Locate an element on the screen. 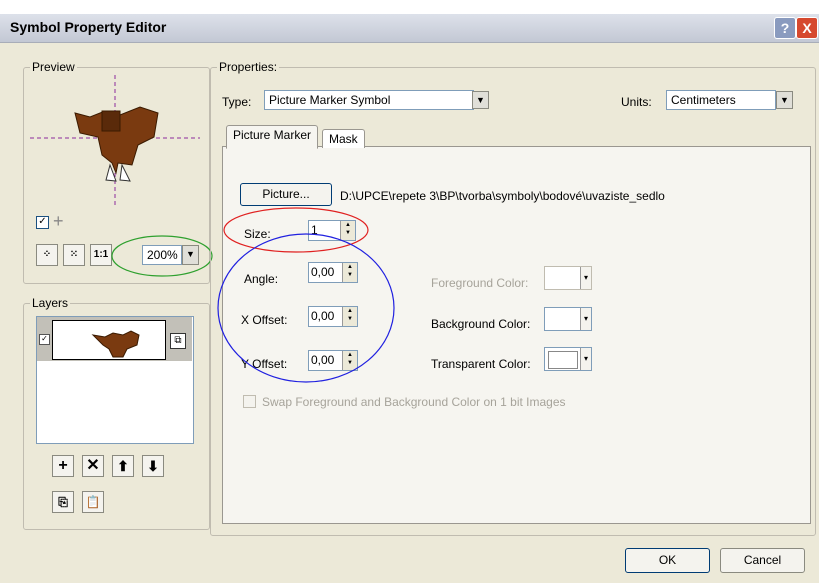 The height and width of the screenshot is (583, 819). preview-legend: Preview is located at coordinates (53, 67).